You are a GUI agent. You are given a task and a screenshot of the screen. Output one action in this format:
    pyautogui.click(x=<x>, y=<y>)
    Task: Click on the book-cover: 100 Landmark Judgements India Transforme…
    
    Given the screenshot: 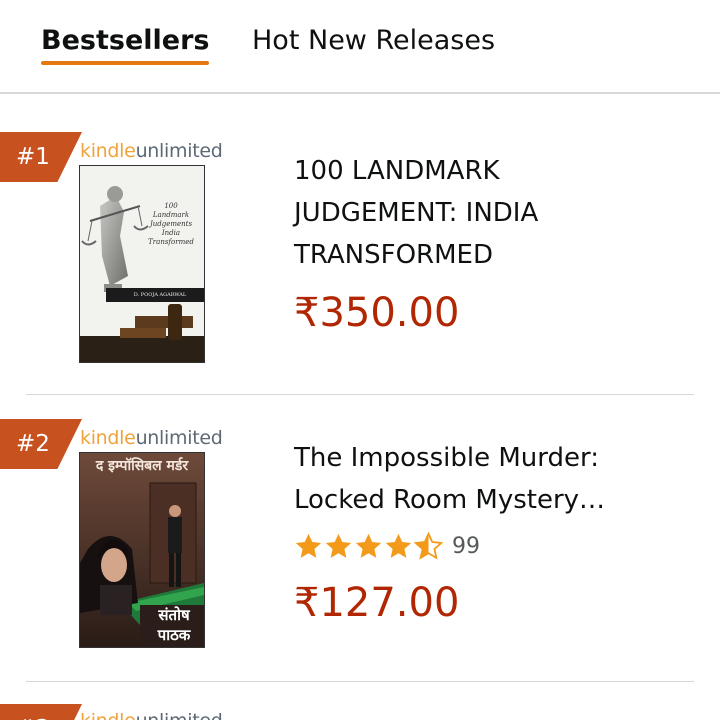 What is the action you would take?
    pyautogui.click(x=142, y=264)
    